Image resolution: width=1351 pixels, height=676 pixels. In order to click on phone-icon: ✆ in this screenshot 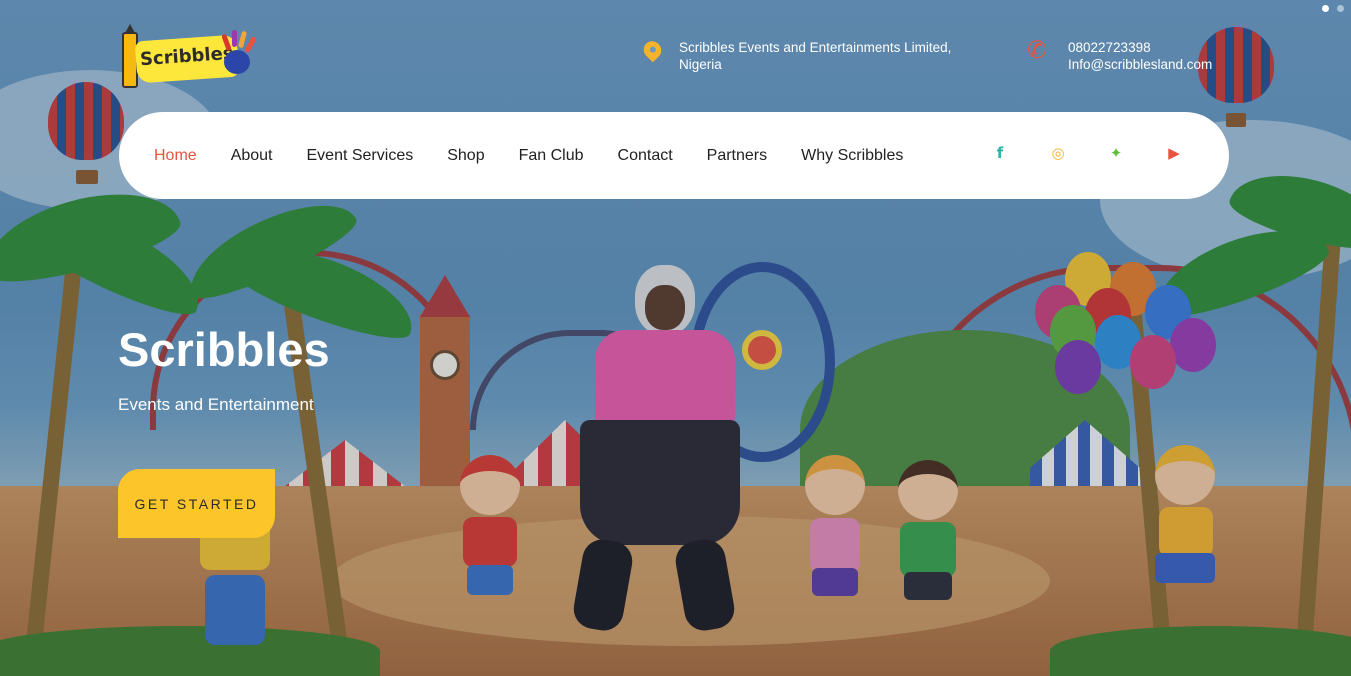, I will do `click(1037, 50)`.